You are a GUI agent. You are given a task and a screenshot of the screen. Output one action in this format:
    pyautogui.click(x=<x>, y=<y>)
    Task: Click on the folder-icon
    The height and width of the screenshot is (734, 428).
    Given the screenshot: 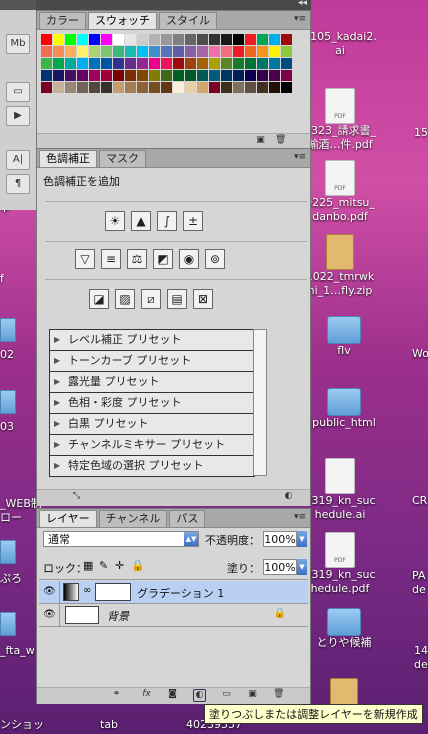 What is the action you would take?
    pyautogui.click(x=8, y=330)
    